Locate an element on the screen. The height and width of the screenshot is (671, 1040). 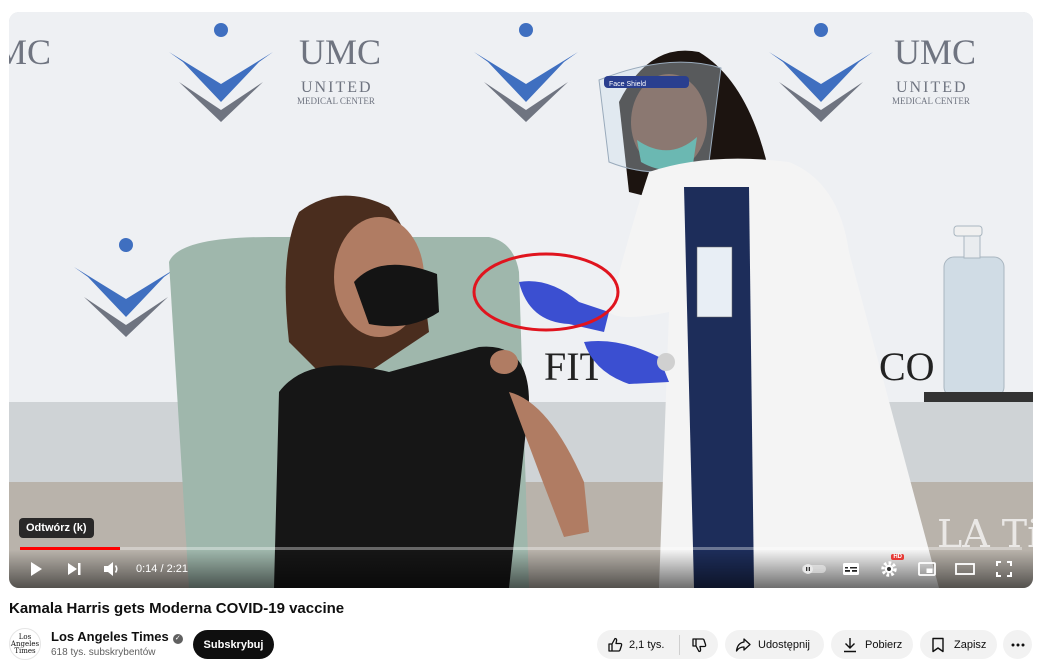
autoplay-toggle-icon is located at coordinates (814, 569).